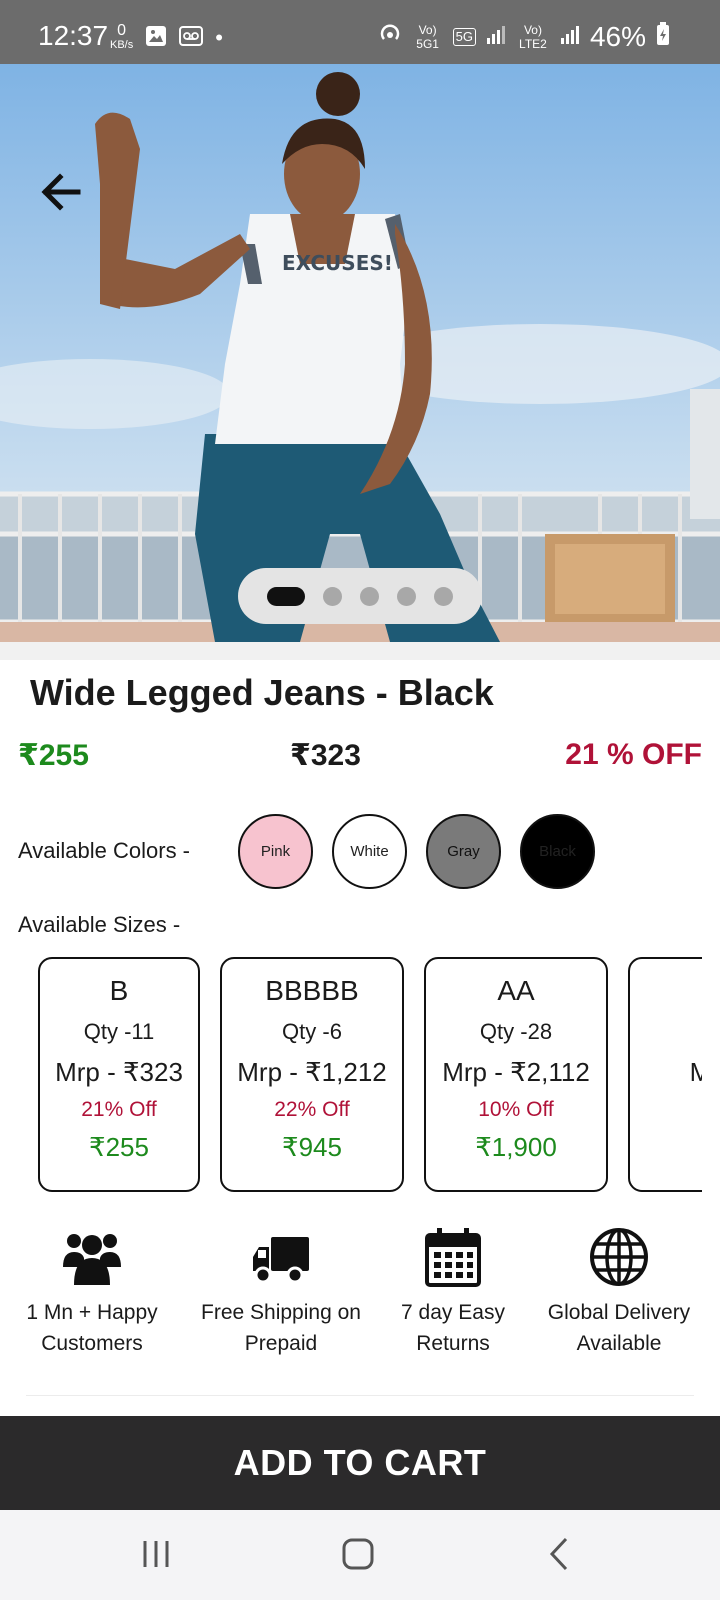 This screenshot has width=720, height=1600. Describe the element at coordinates (360, 651) in the screenshot. I see `section-divider` at that location.